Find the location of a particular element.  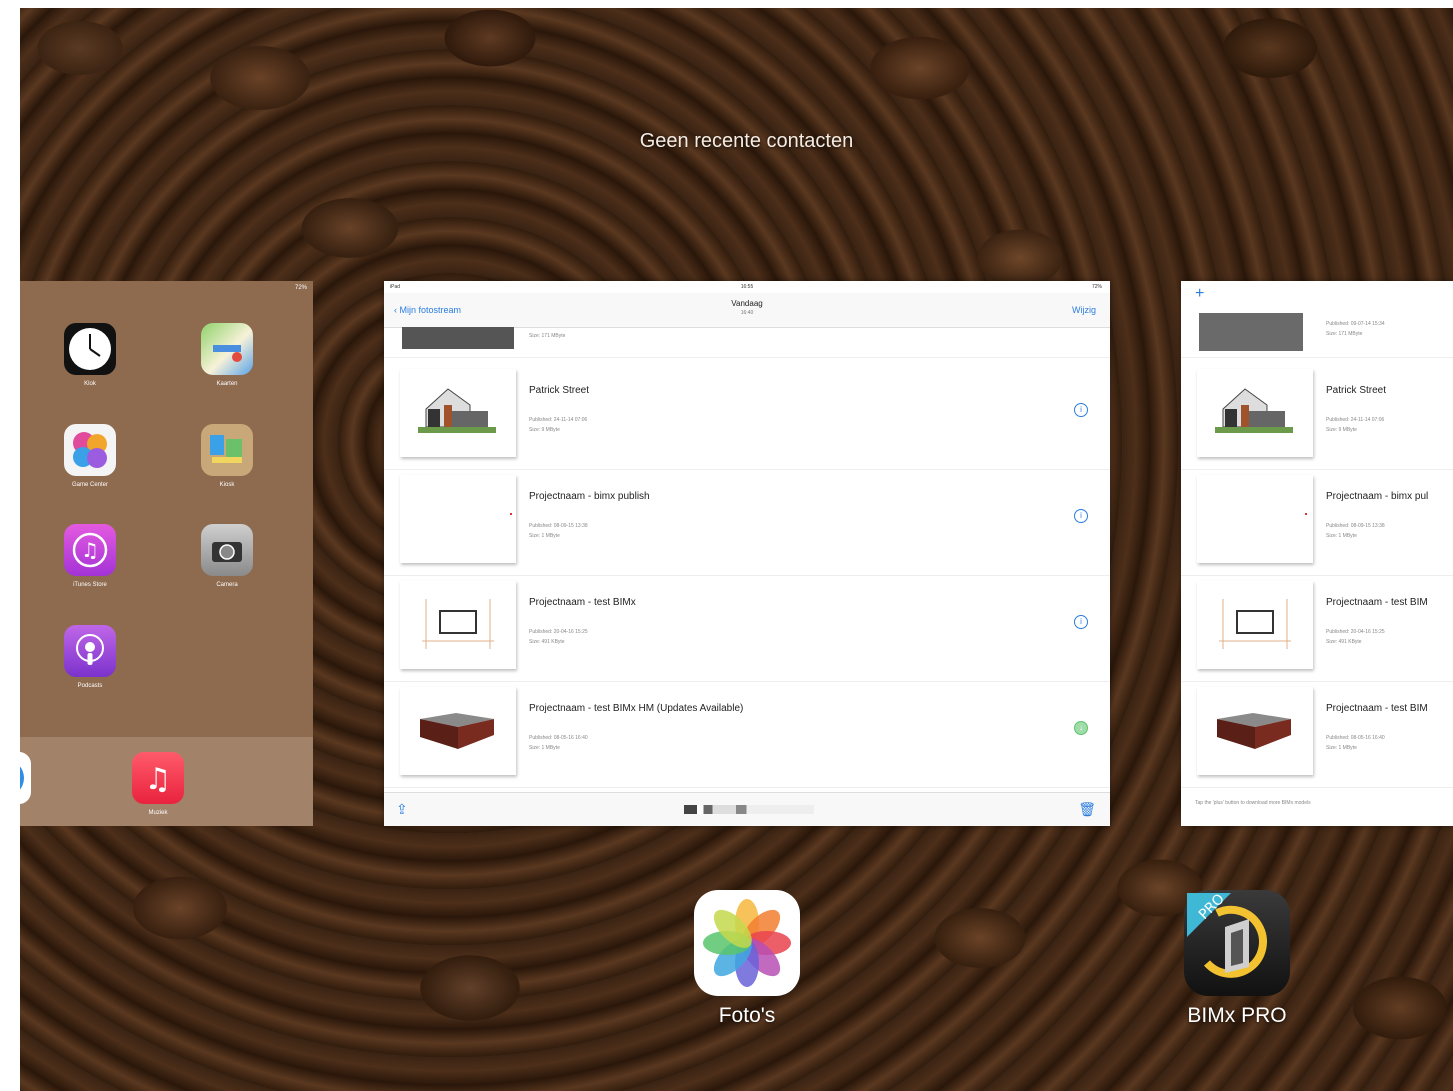

no-recent-contacts-label: Geen recente contacten is located at coordinates (746, 141).